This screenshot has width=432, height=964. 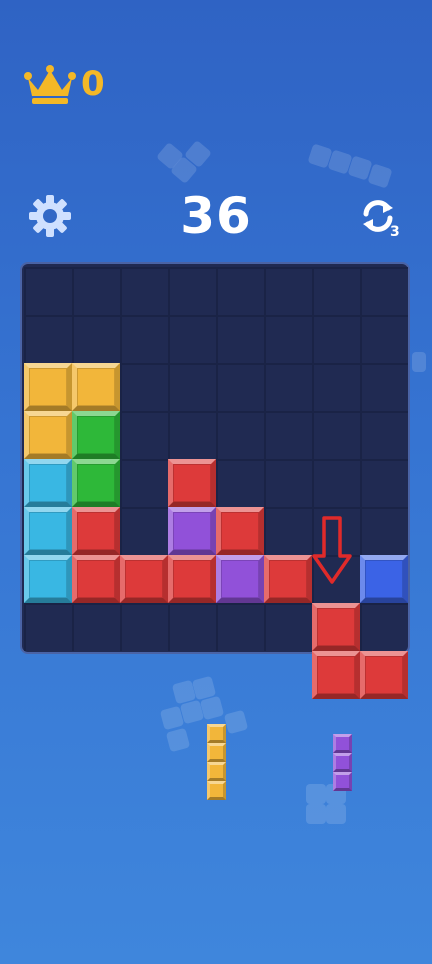 I want to click on crown-icon, so click(x=50, y=84).